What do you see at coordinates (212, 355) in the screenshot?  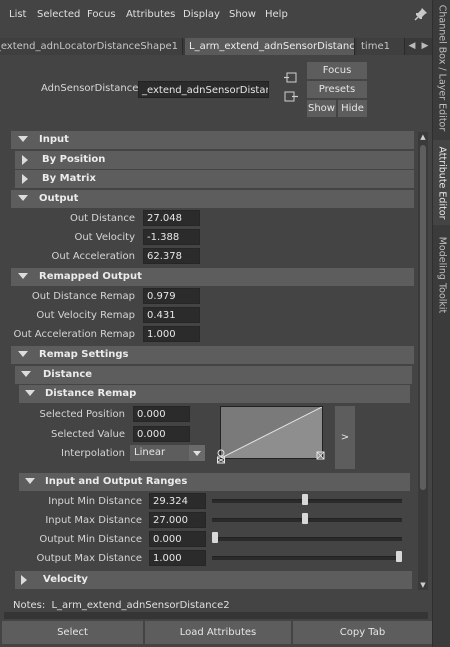 I see `section-remap-settings: Remap Settings` at bounding box center [212, 355].